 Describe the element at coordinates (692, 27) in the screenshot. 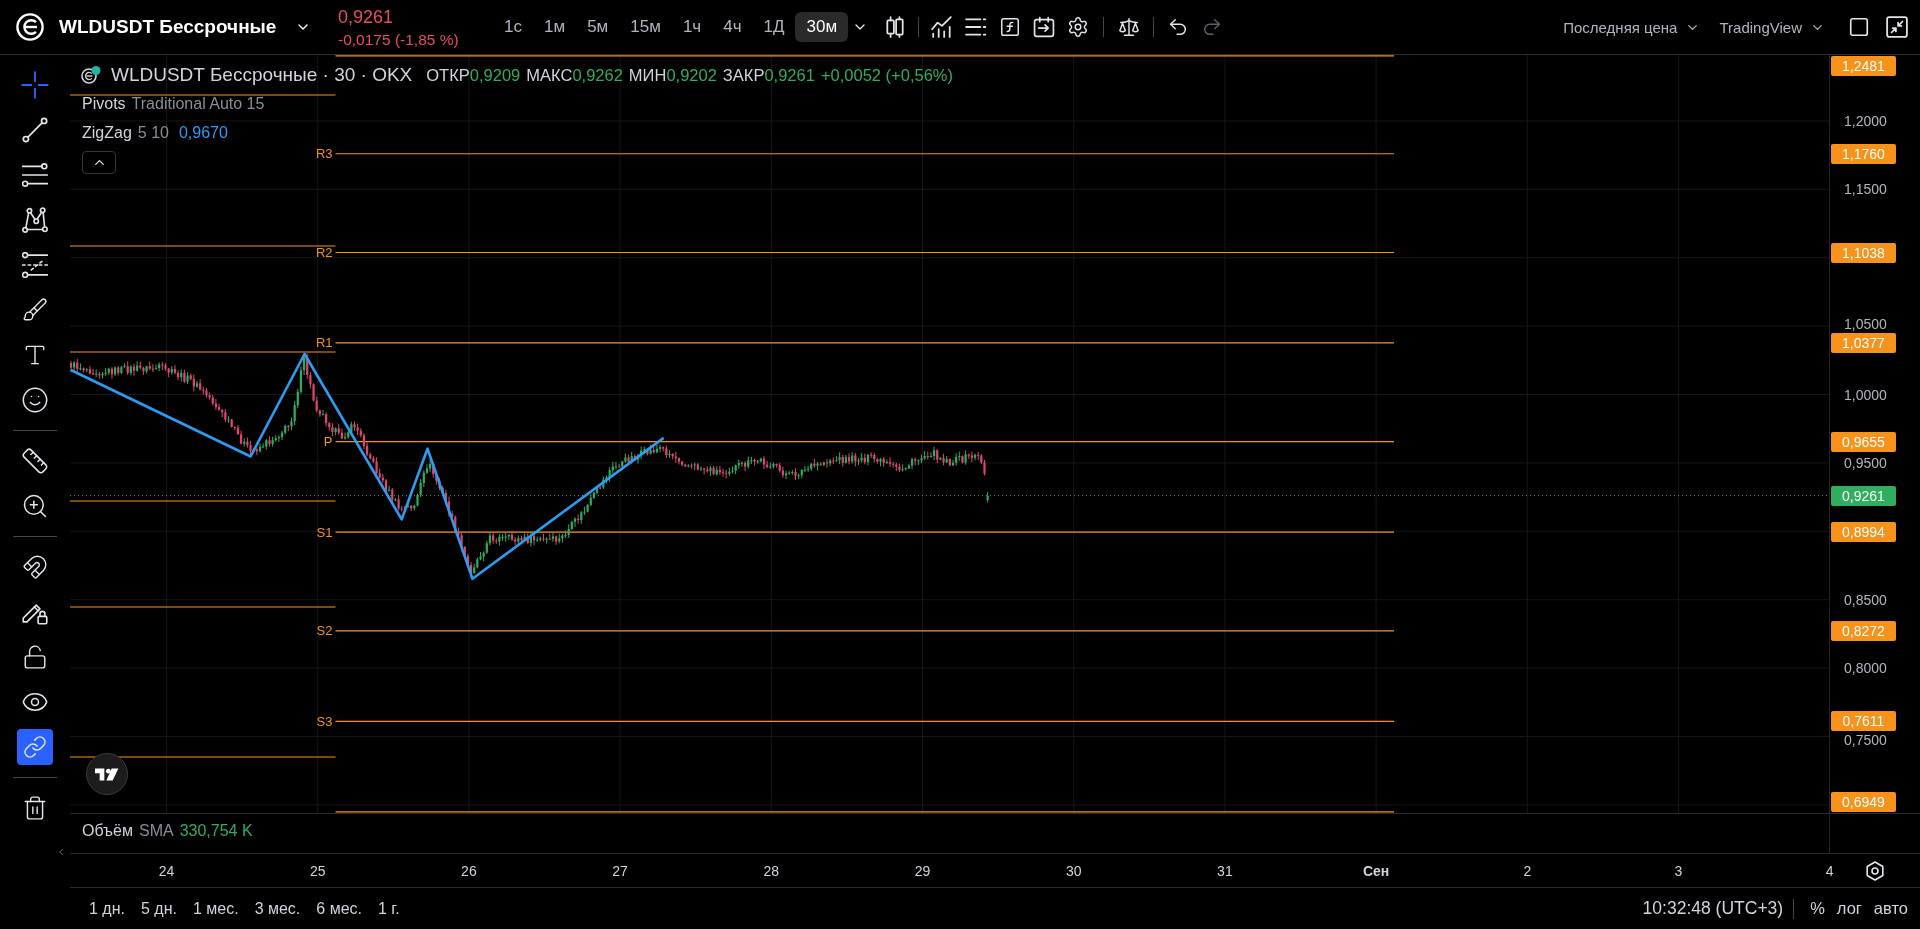

I see `timeframe-tab: 1ч` at that location.